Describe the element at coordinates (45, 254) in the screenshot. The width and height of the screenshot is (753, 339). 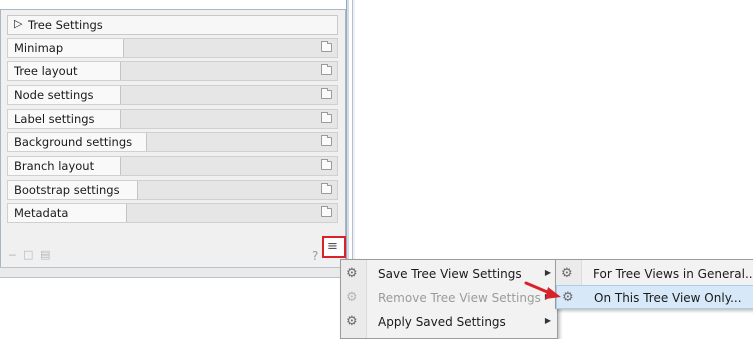
I see `layout-icon: ▤` at that location.